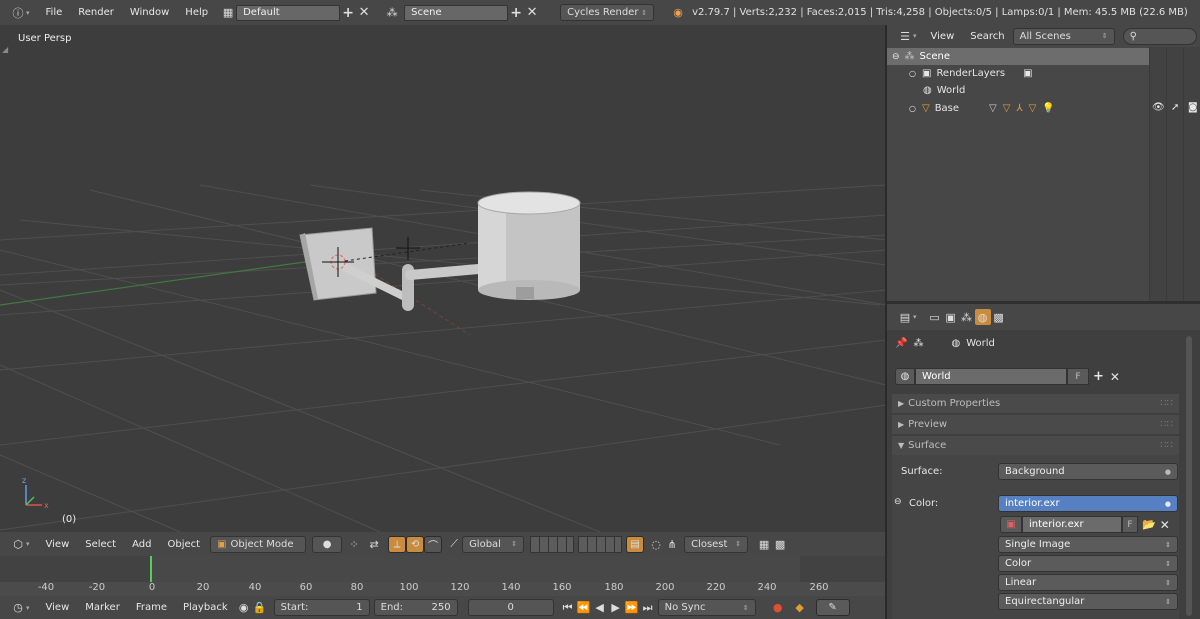  I want to click on shading-select: ●, so click(327, 544).